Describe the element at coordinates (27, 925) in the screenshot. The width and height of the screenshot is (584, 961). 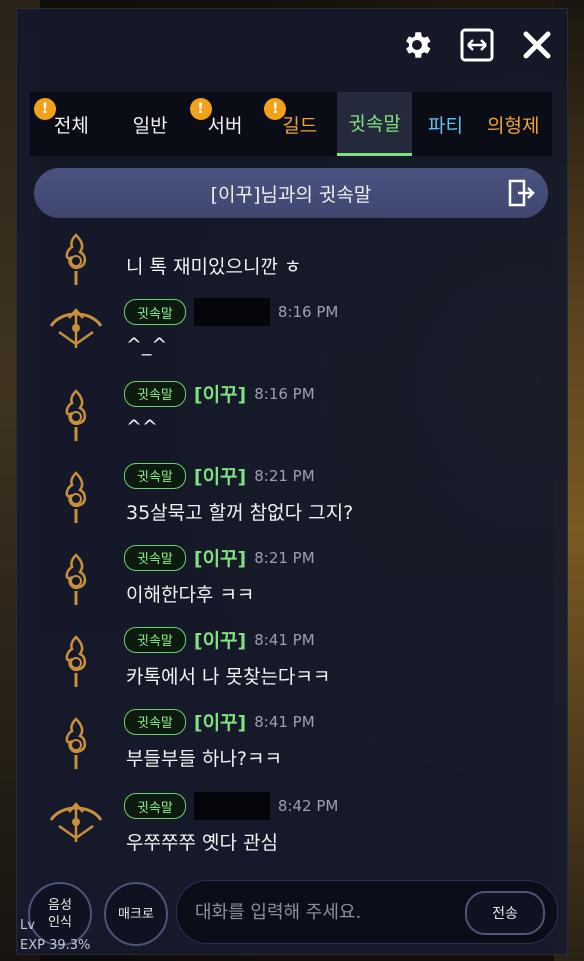
I see `level-text: Lv` at that location.